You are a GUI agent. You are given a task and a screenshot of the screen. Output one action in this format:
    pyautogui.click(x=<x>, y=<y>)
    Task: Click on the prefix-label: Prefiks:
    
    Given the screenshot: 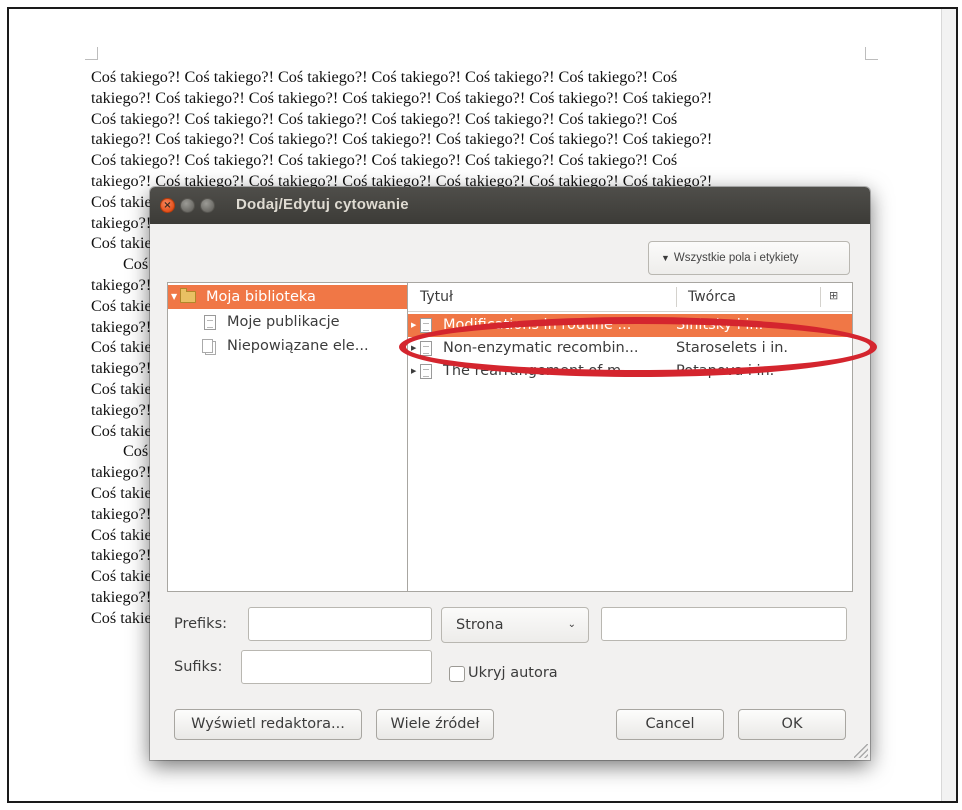 What is the action you would take?
    pyautogui.click(x=201, y=624)
    